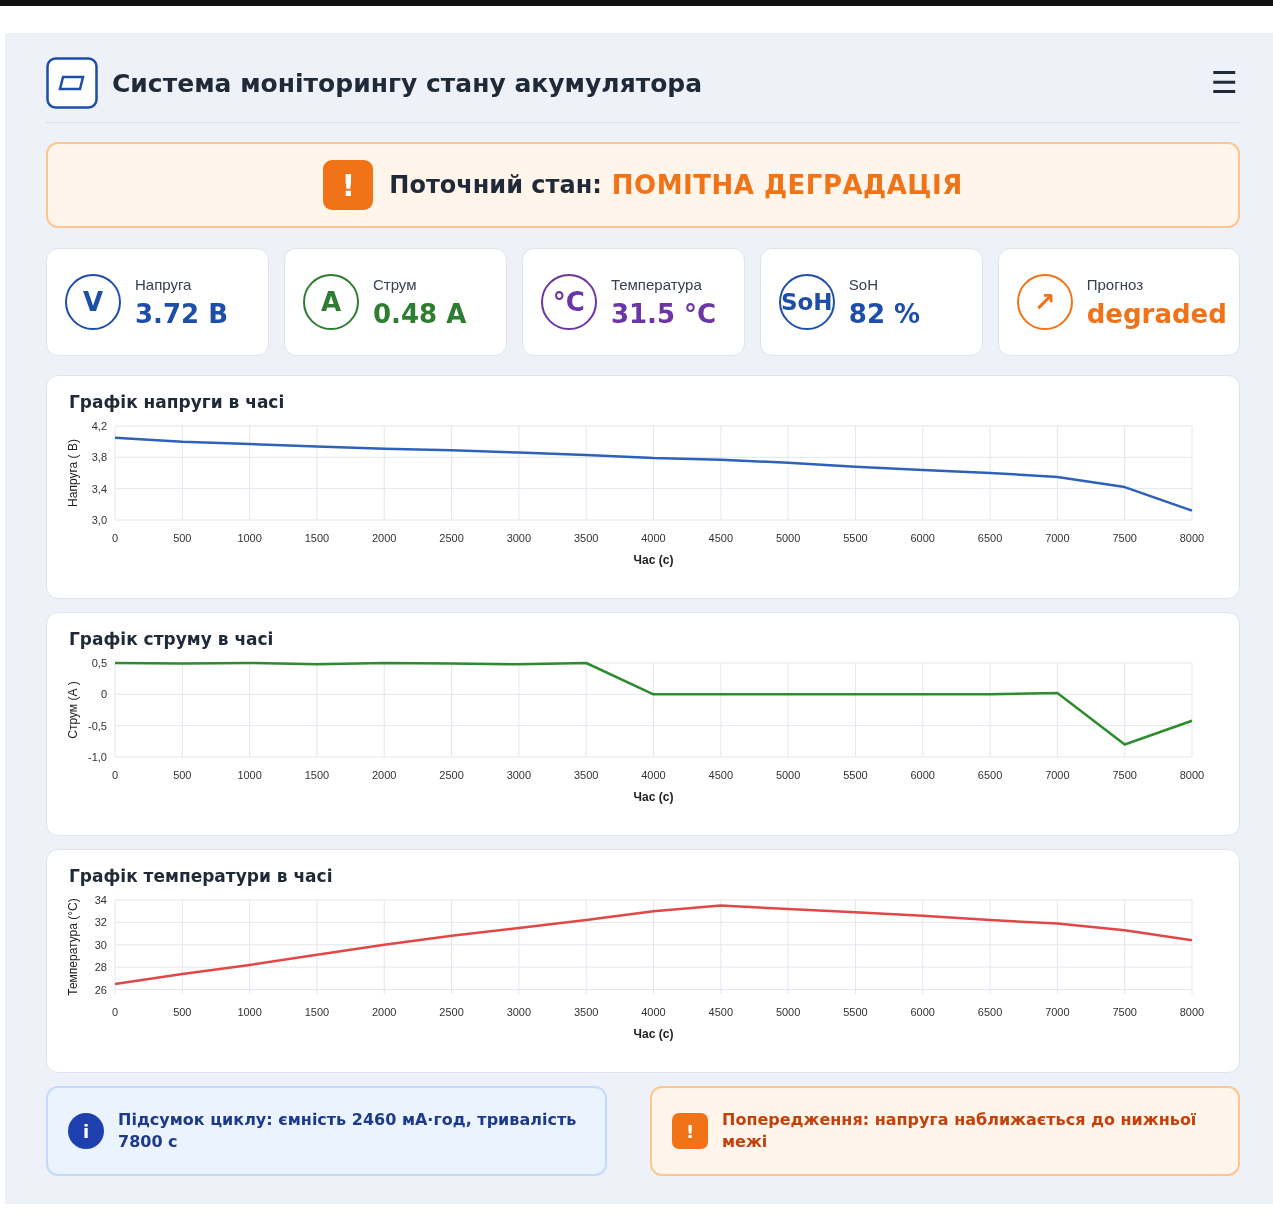 The height and width of the screenshot is (1215, 1273). I want to click on y-tick-label: 0,5, so click(99, 663).